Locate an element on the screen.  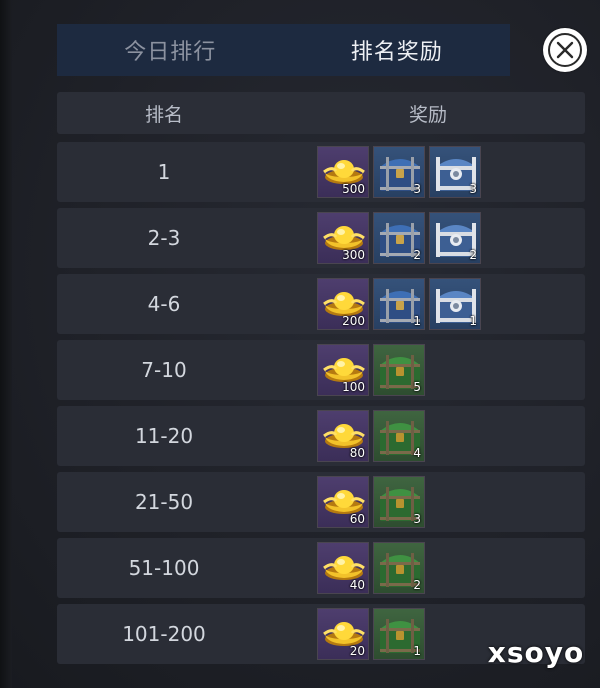
reward-list: 60 3 is located at coordinates (371, 502).